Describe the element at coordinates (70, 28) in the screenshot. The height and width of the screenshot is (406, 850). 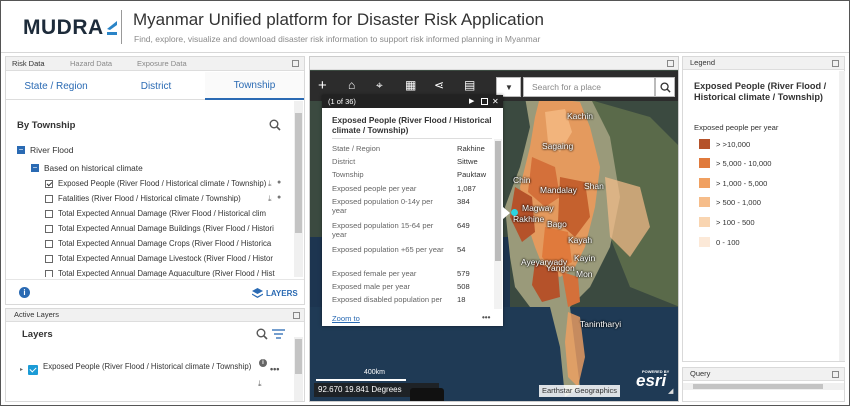
I see `app-logo: MUDRA` at that location.